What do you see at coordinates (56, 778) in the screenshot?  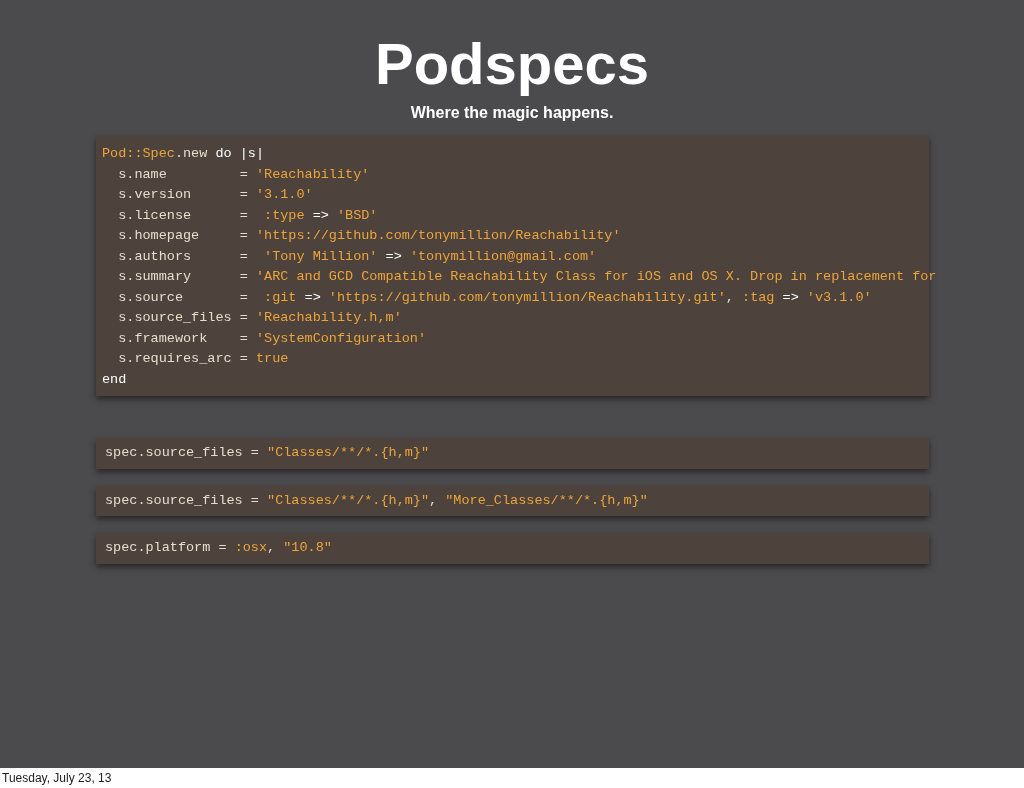 I see `footer-date: Tuesday, July 23, 13` at bounding box center [56, 778].